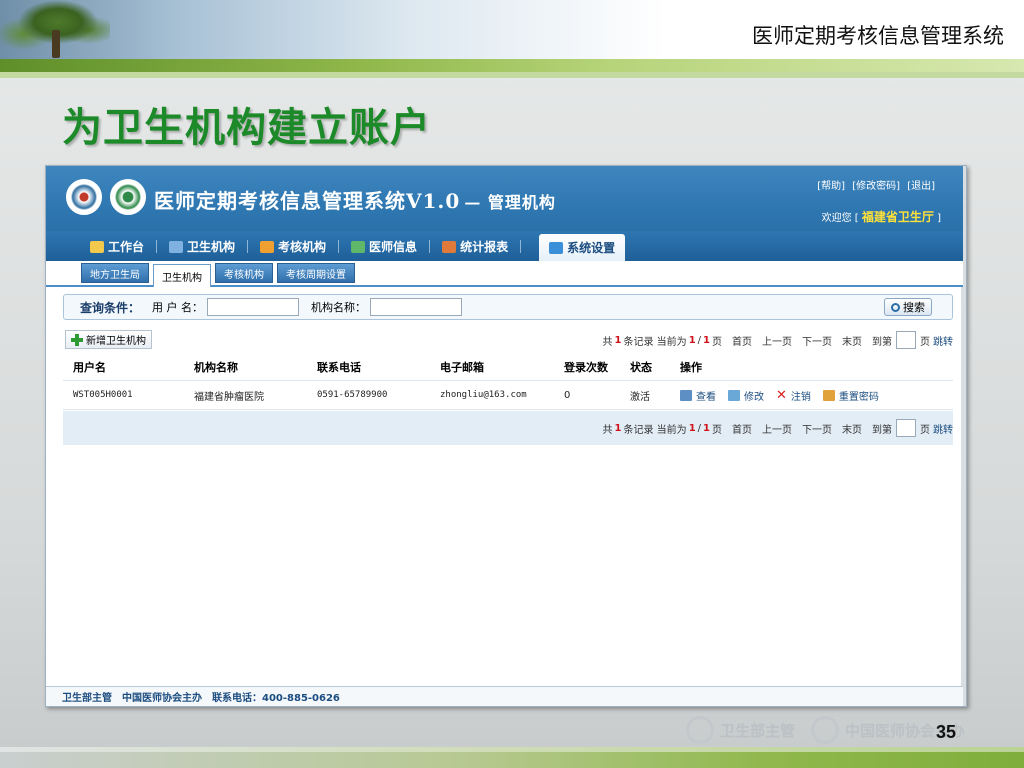 The image size is (1024, 768). What do you see at coordinates (97, 246) in the screenshot?
I see `folder-icon` at bounding box center [97, 246].